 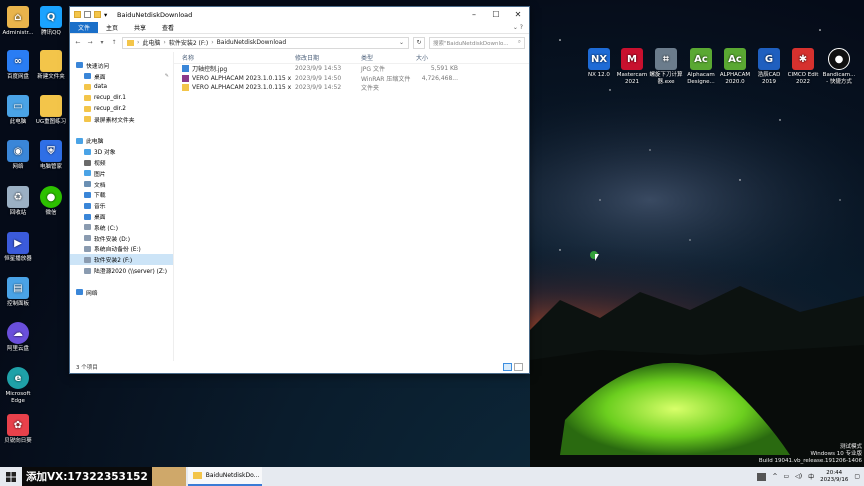 What do you see at coordinates (107, 15) in the screenshot?
I see `chevron-down-icon: ▾` at bounding box center [107, 15].